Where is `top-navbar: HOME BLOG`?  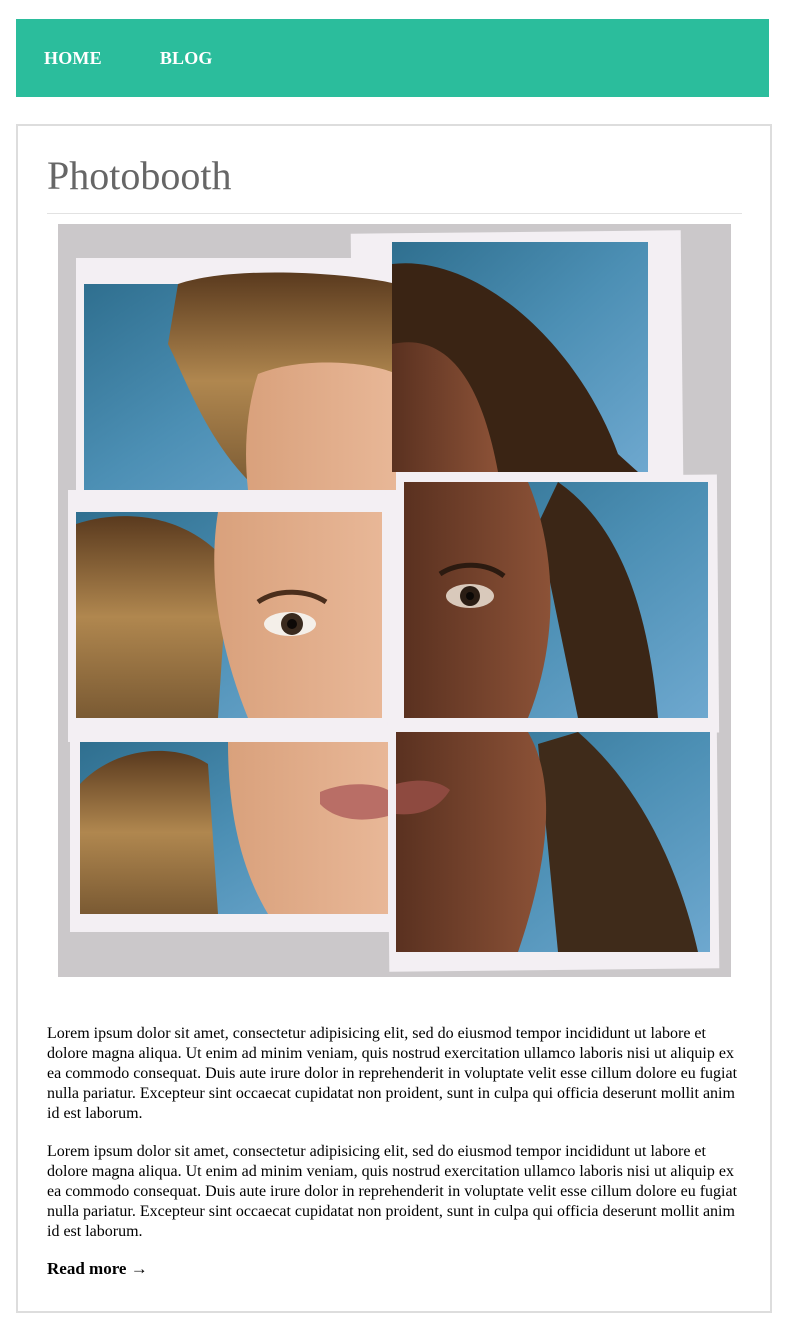
top-navbar: HOME BLOG is located at coordinates (392, 58).